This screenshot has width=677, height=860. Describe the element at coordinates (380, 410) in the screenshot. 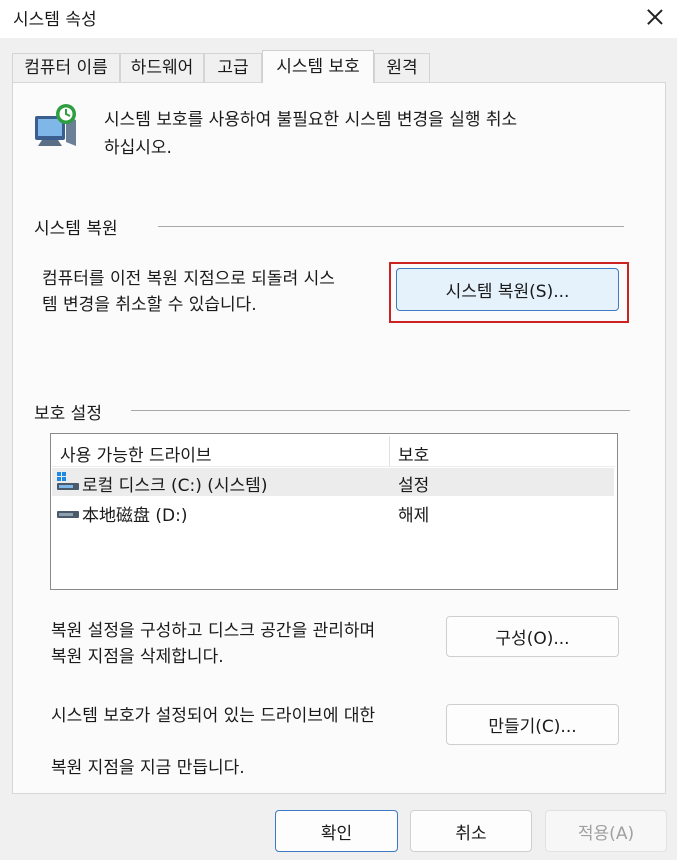

I see `protection-group-divider` at that location.